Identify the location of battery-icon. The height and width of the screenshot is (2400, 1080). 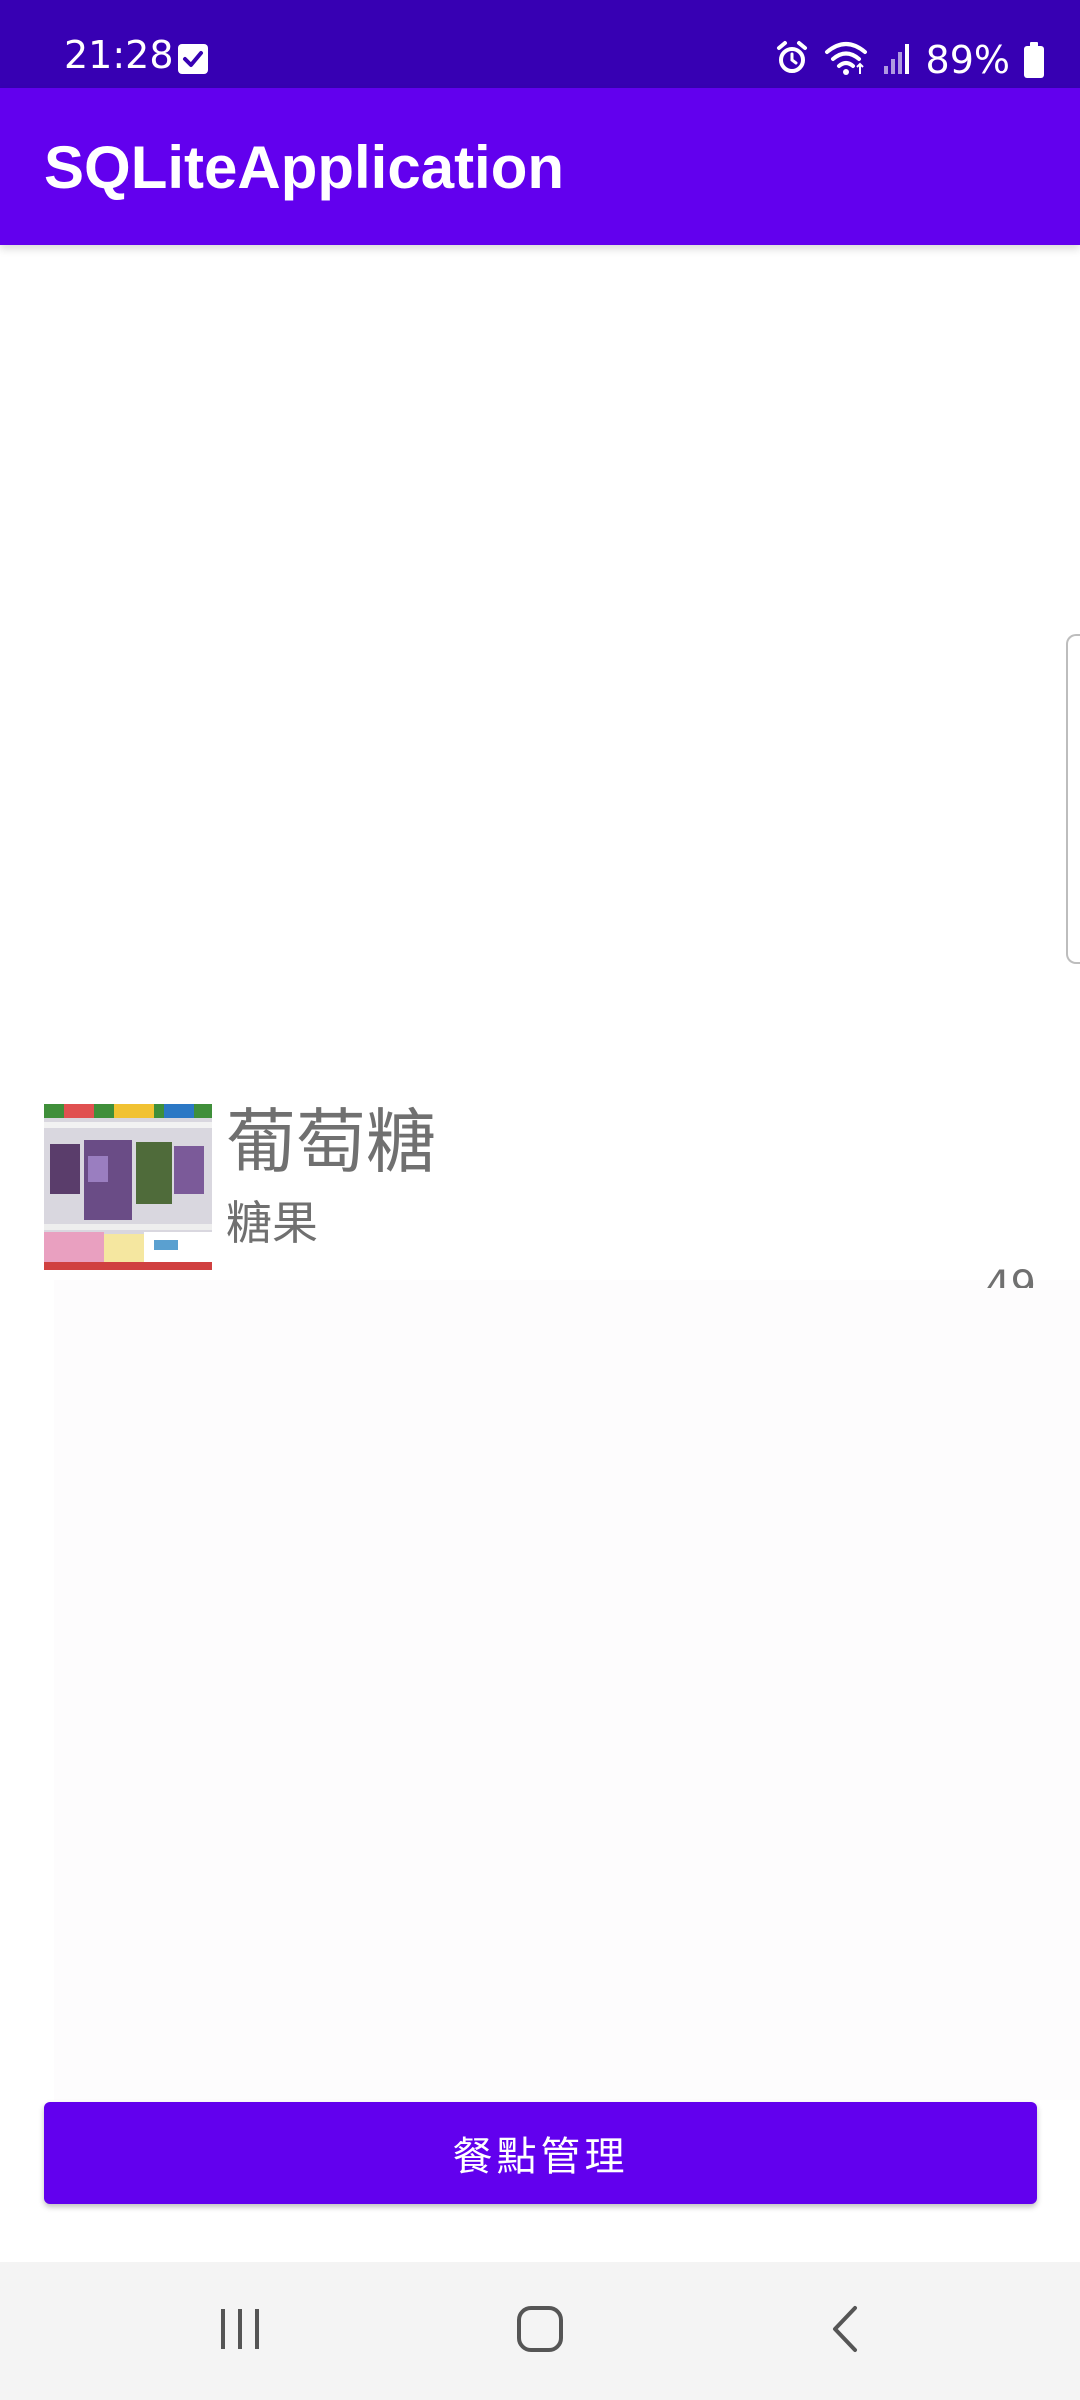
(1034, 60).